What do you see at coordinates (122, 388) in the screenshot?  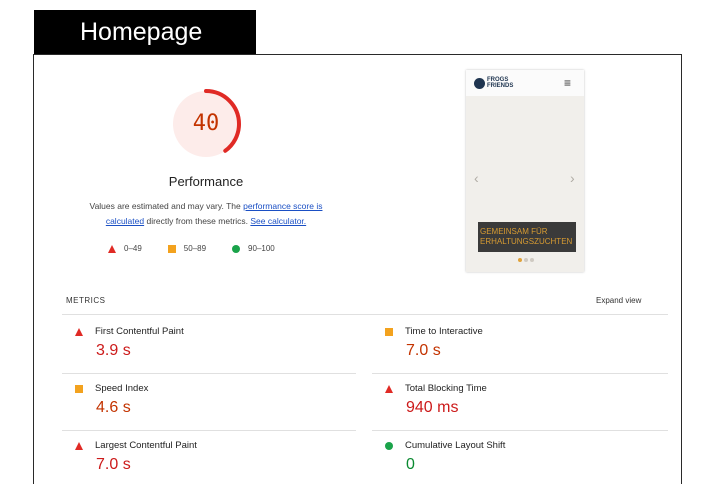 I see `metric-label: Speed Index` at bounding box center [122, 388].